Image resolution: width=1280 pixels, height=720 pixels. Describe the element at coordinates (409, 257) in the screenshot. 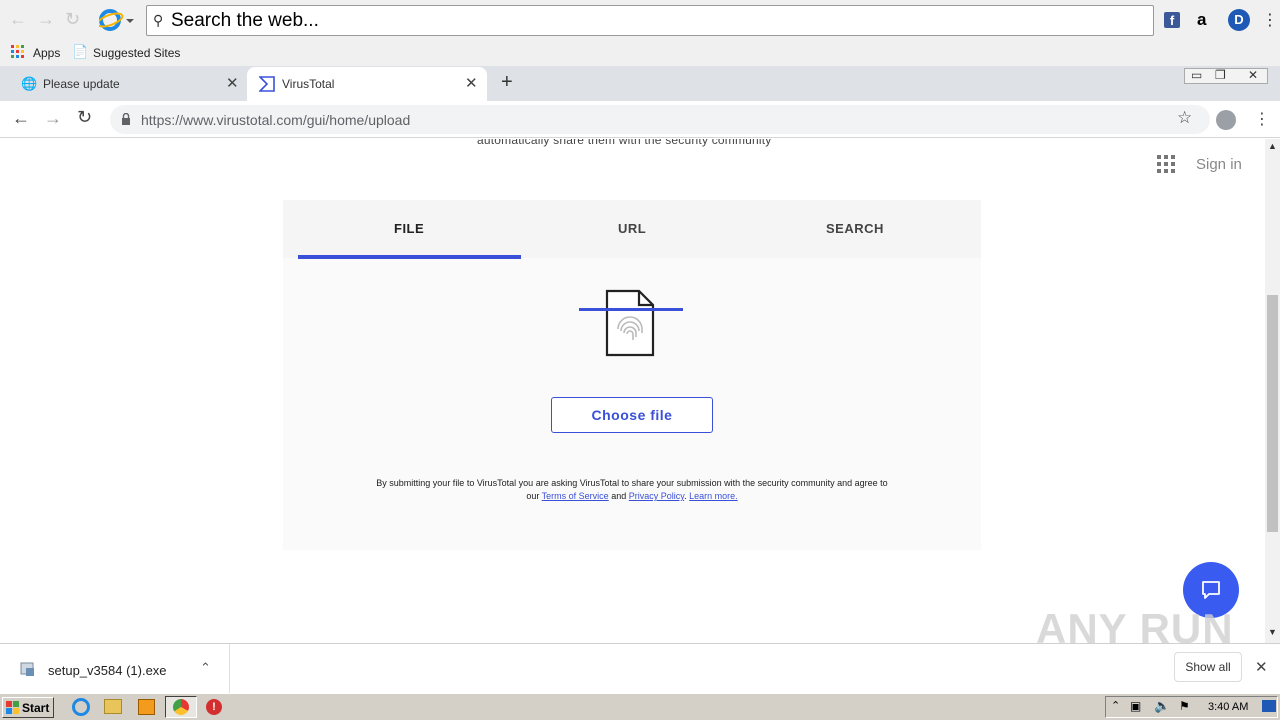

I see `active-tab-indicator` at that location.